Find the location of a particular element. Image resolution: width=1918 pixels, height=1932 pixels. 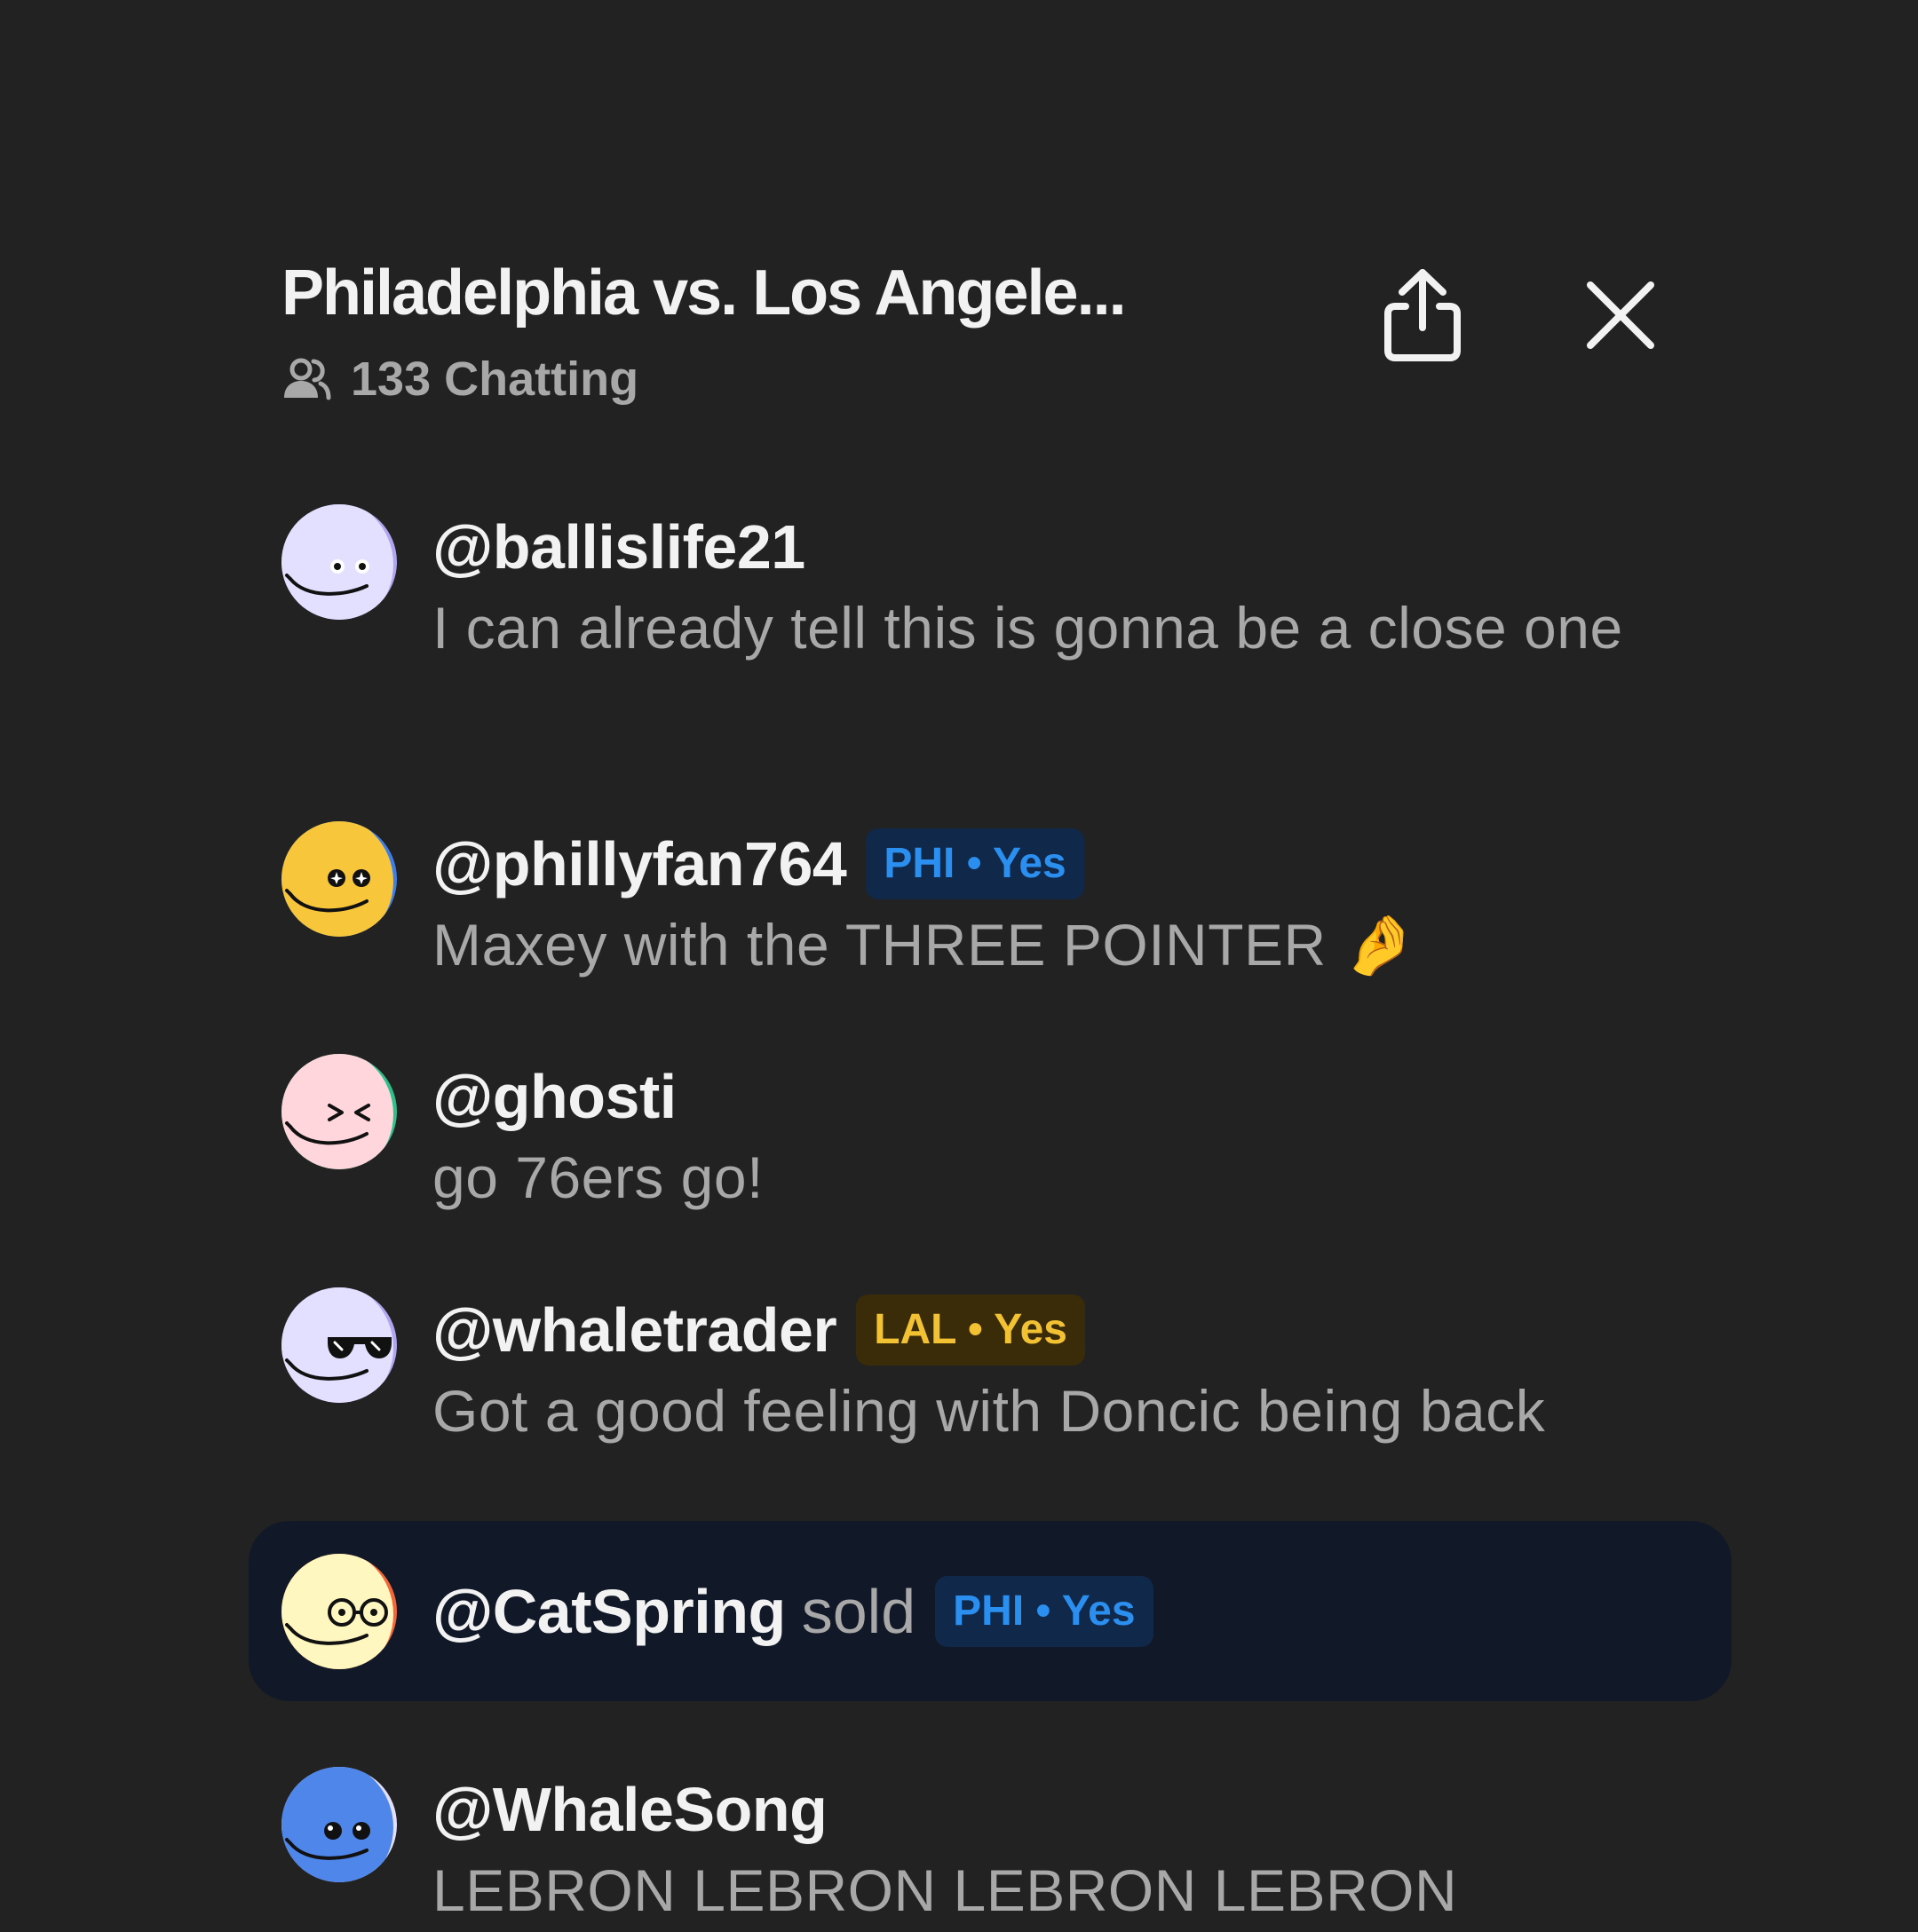

username: @whaletrader is located at coordinates (634, 1330).